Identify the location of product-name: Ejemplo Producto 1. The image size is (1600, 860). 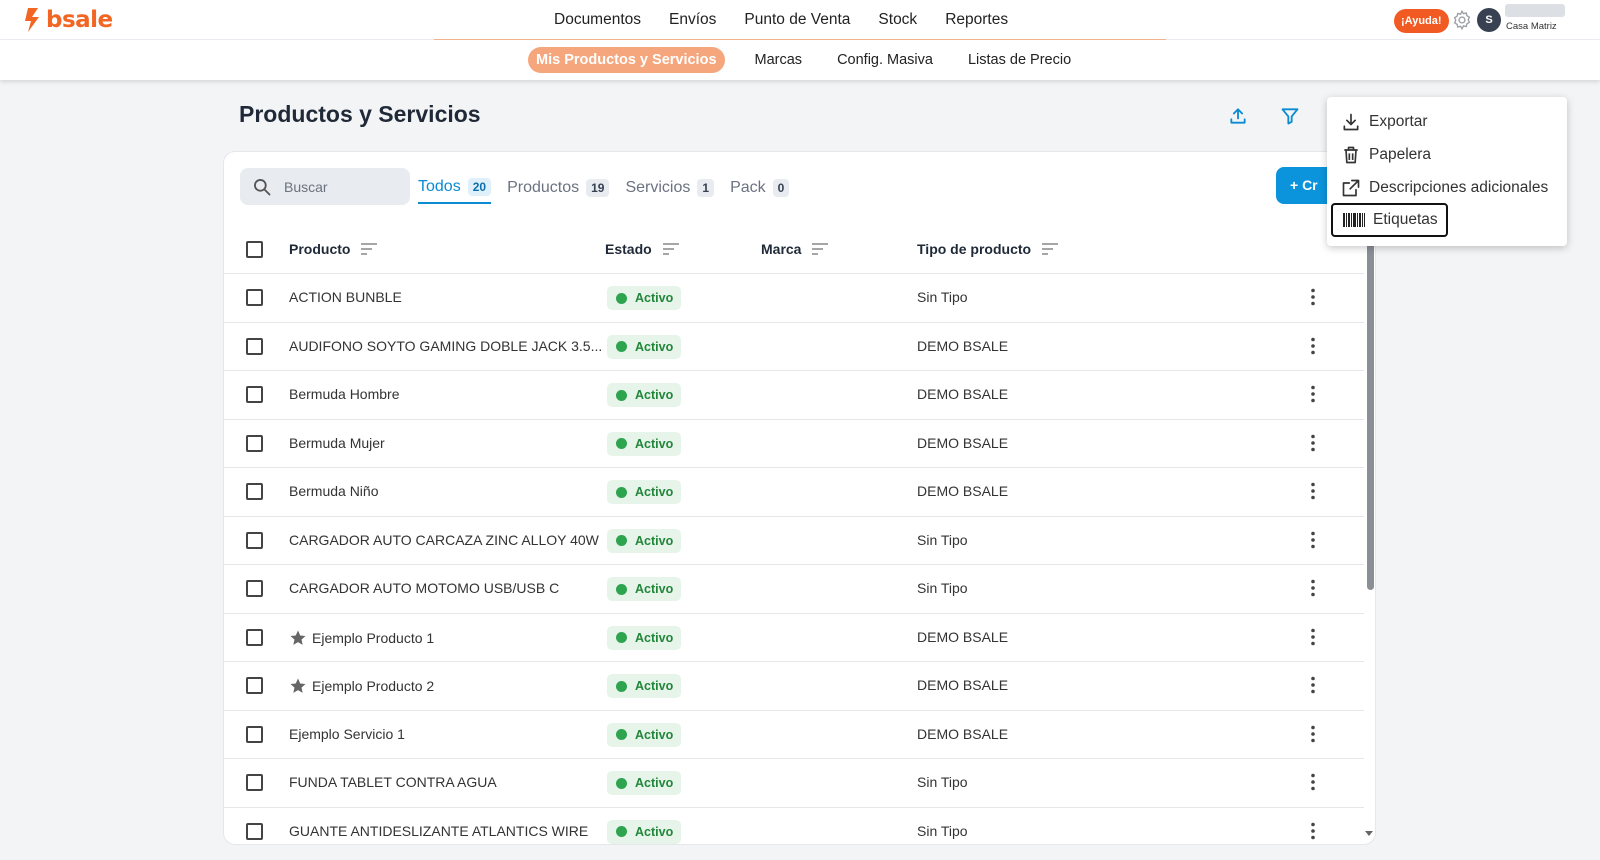
(361, 638).